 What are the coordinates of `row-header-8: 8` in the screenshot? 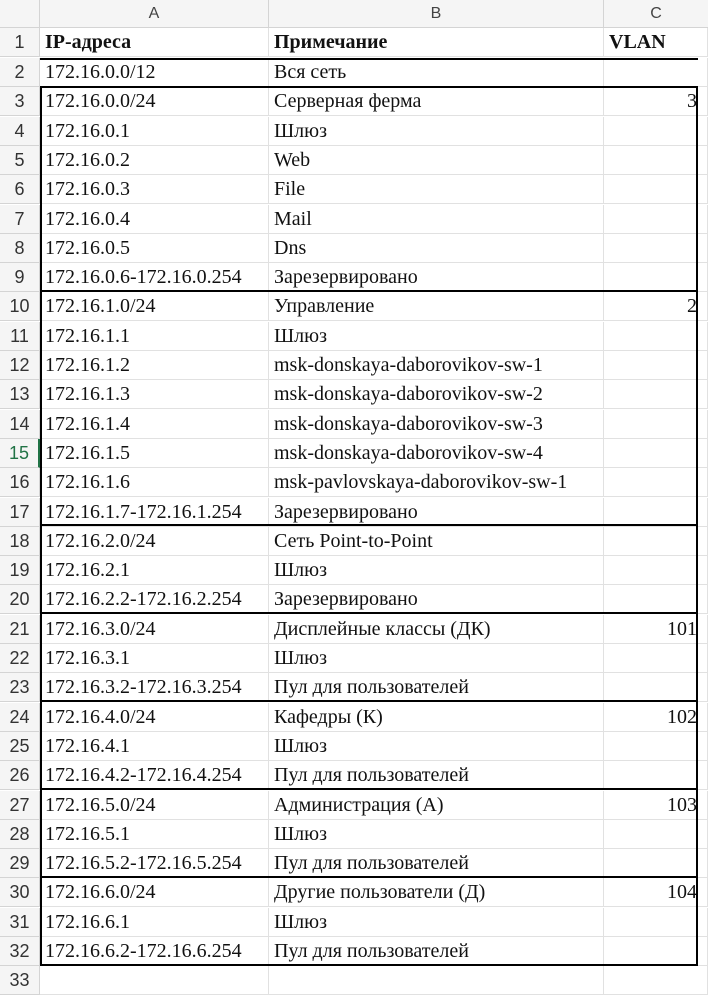 It's located at (20, 248).